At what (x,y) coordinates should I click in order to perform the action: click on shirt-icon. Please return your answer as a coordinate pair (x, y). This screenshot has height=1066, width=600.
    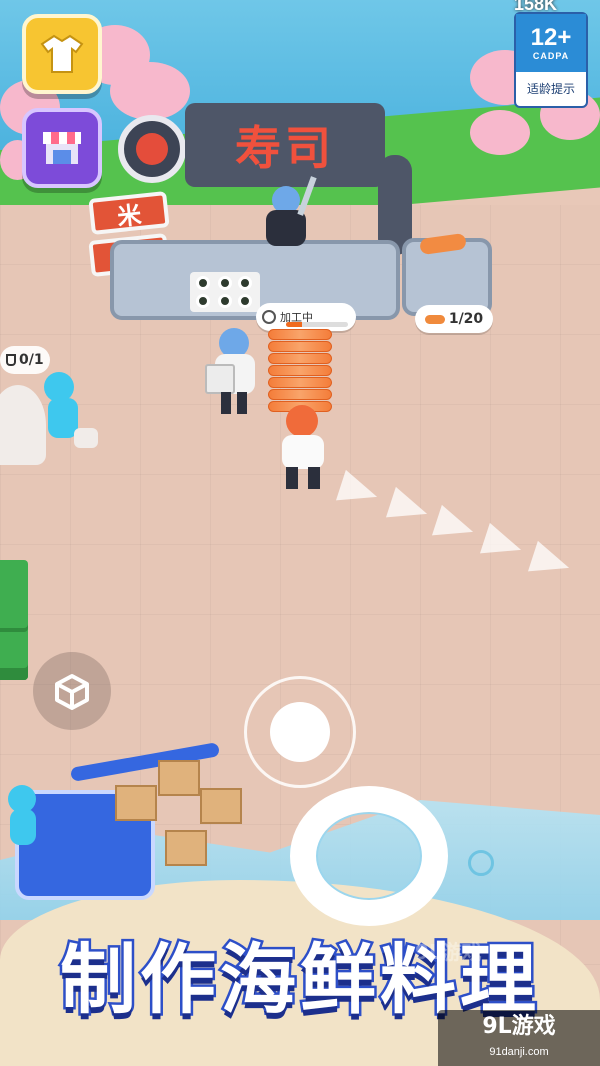
    Looking at the image, I should click on (62, 53).